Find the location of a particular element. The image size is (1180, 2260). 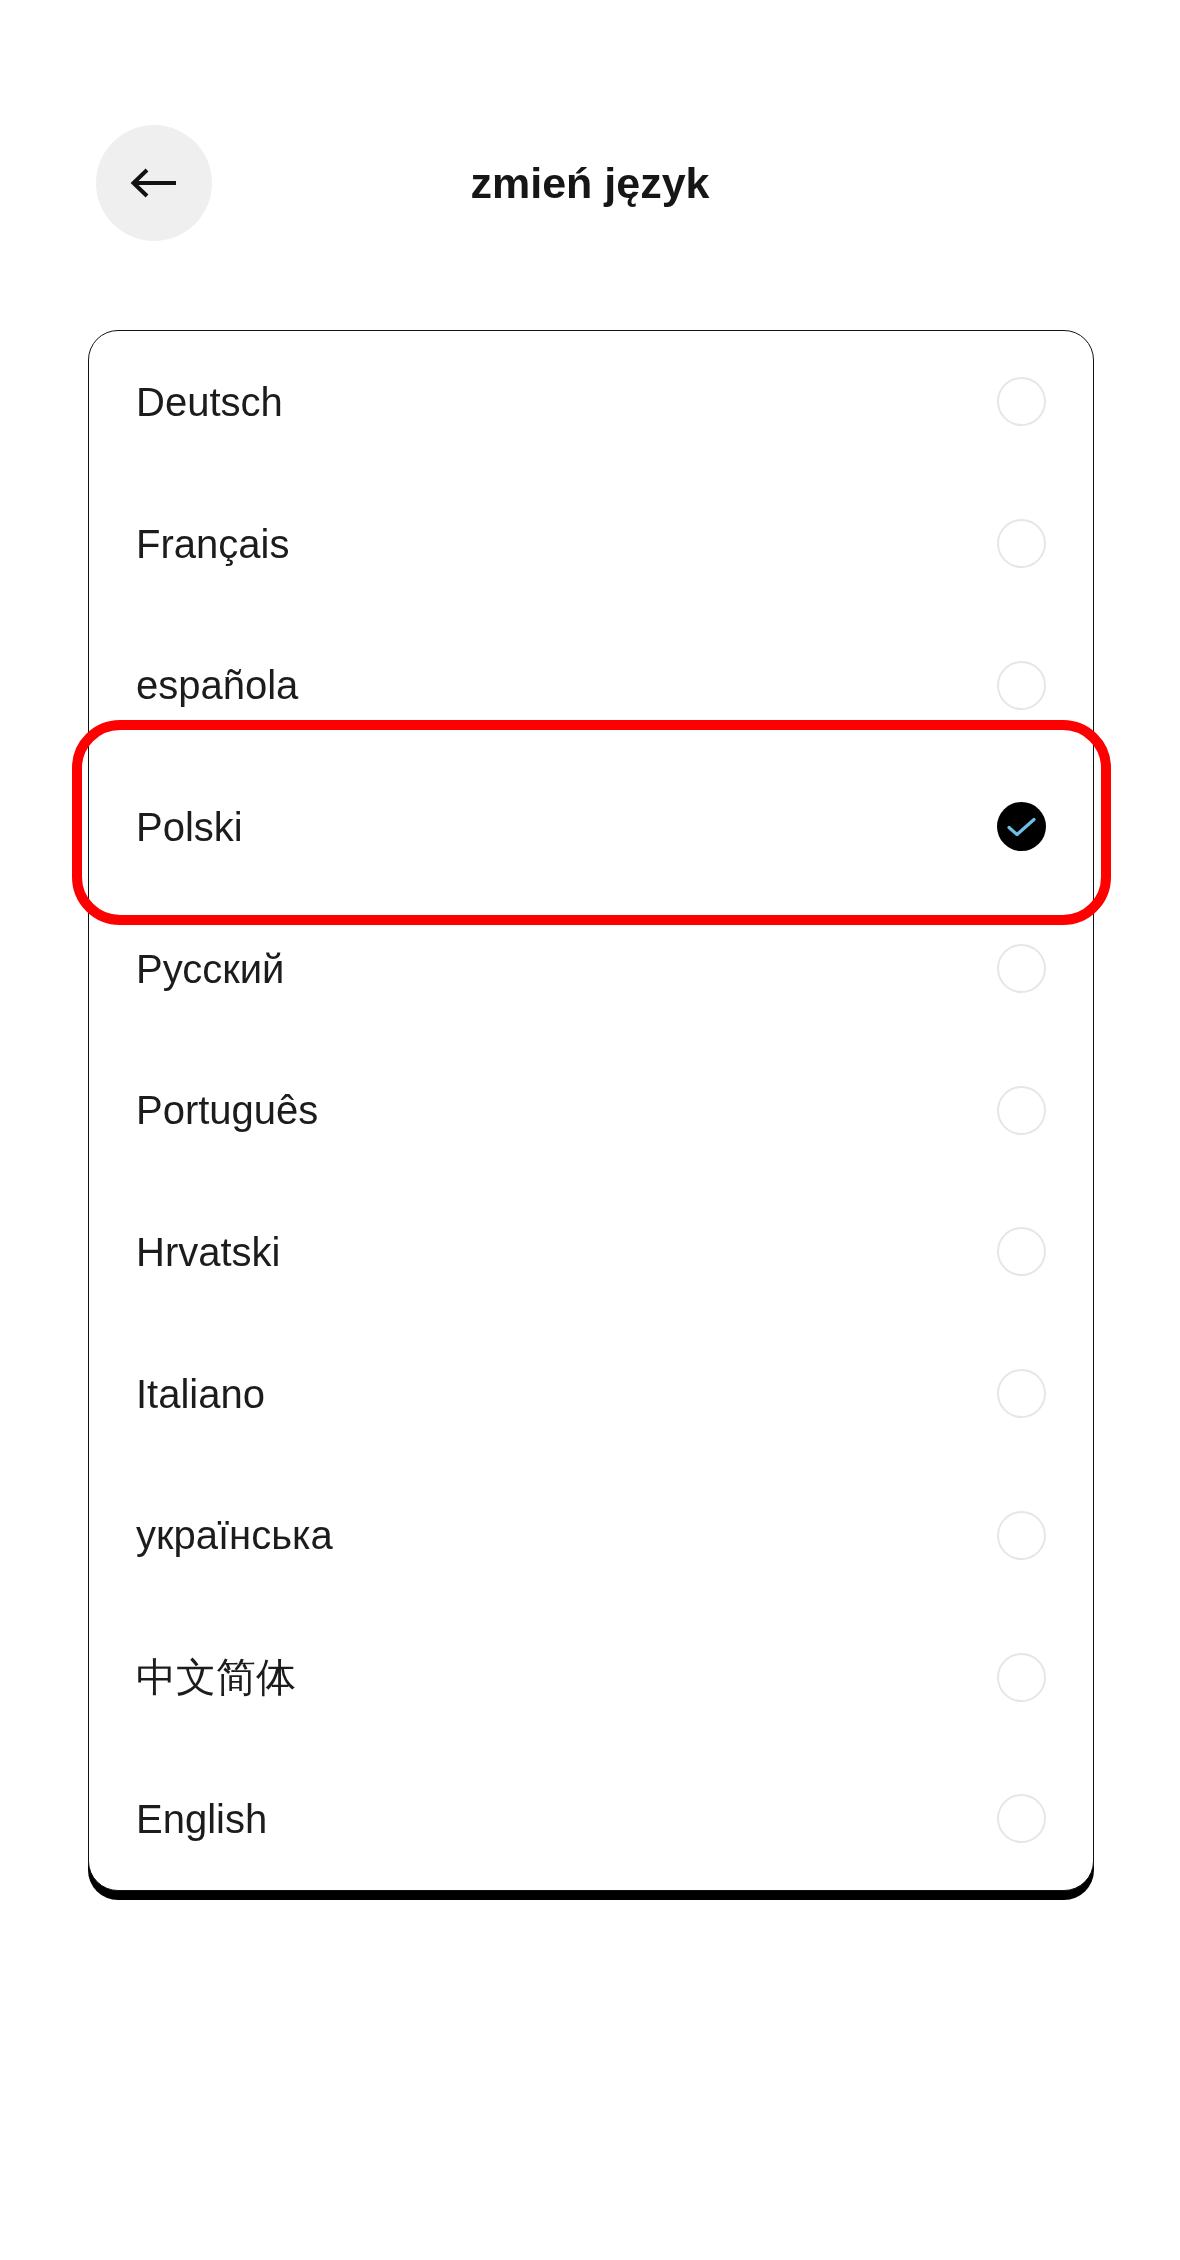

language-label: українська is located at coordinates (234, 1536).